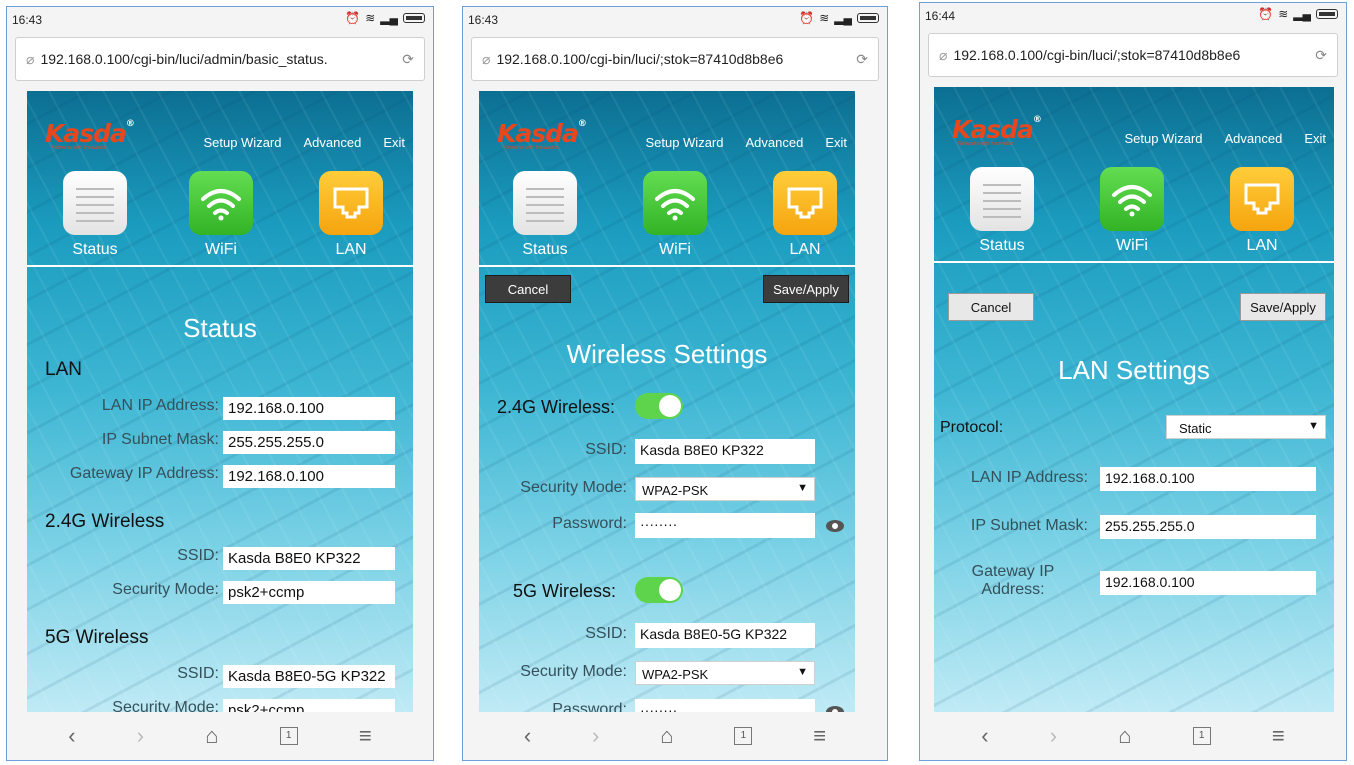 This screenshot has width=1354, height=765. I want to click on protocol-select: Static ▼, so click(1246, 427).